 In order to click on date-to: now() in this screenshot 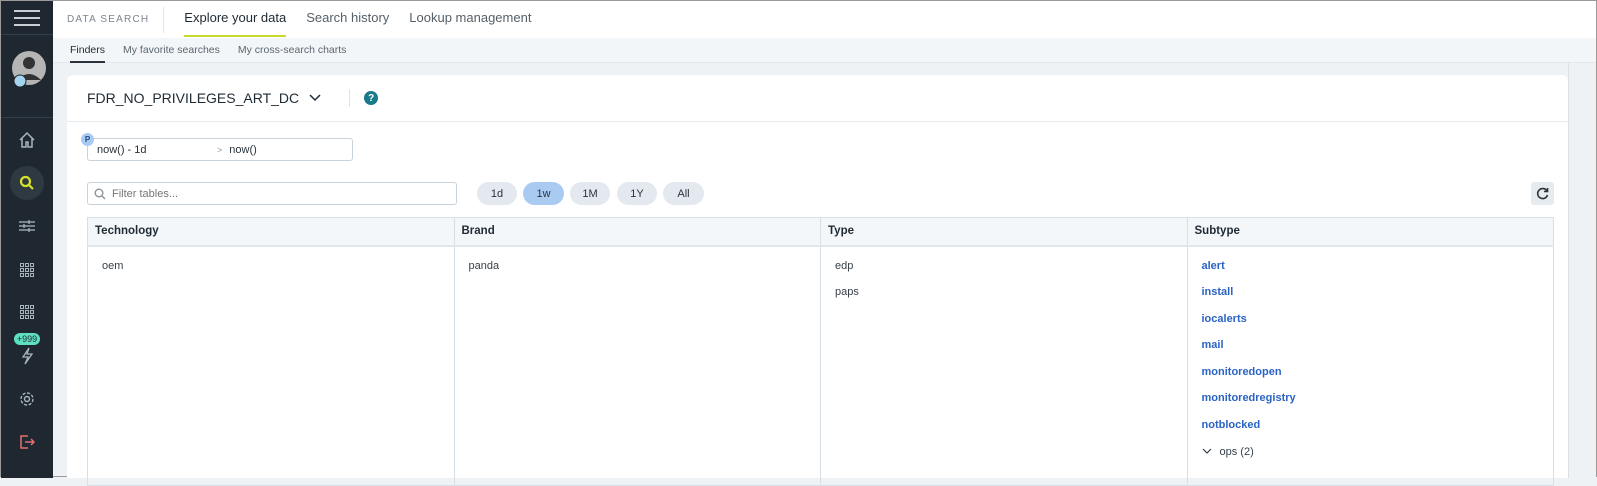, I will do `click(243, 150)`.